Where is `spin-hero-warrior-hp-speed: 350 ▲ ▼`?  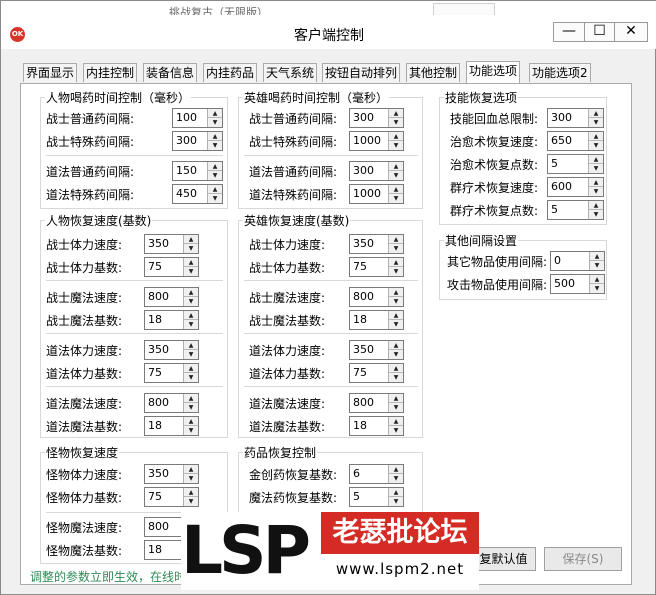
spin-hero-warrior-hp-speed: 350 ▲ ▼ is located at coordinates (376, 244).